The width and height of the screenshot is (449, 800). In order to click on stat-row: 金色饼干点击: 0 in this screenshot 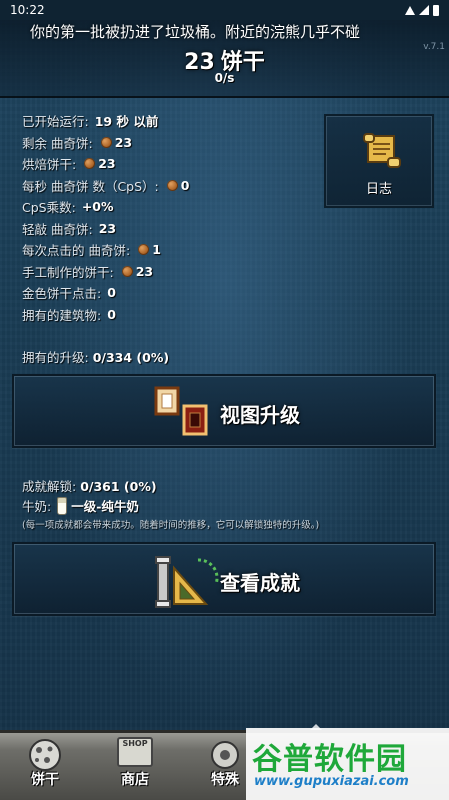, I will do `click(172, 293)`.